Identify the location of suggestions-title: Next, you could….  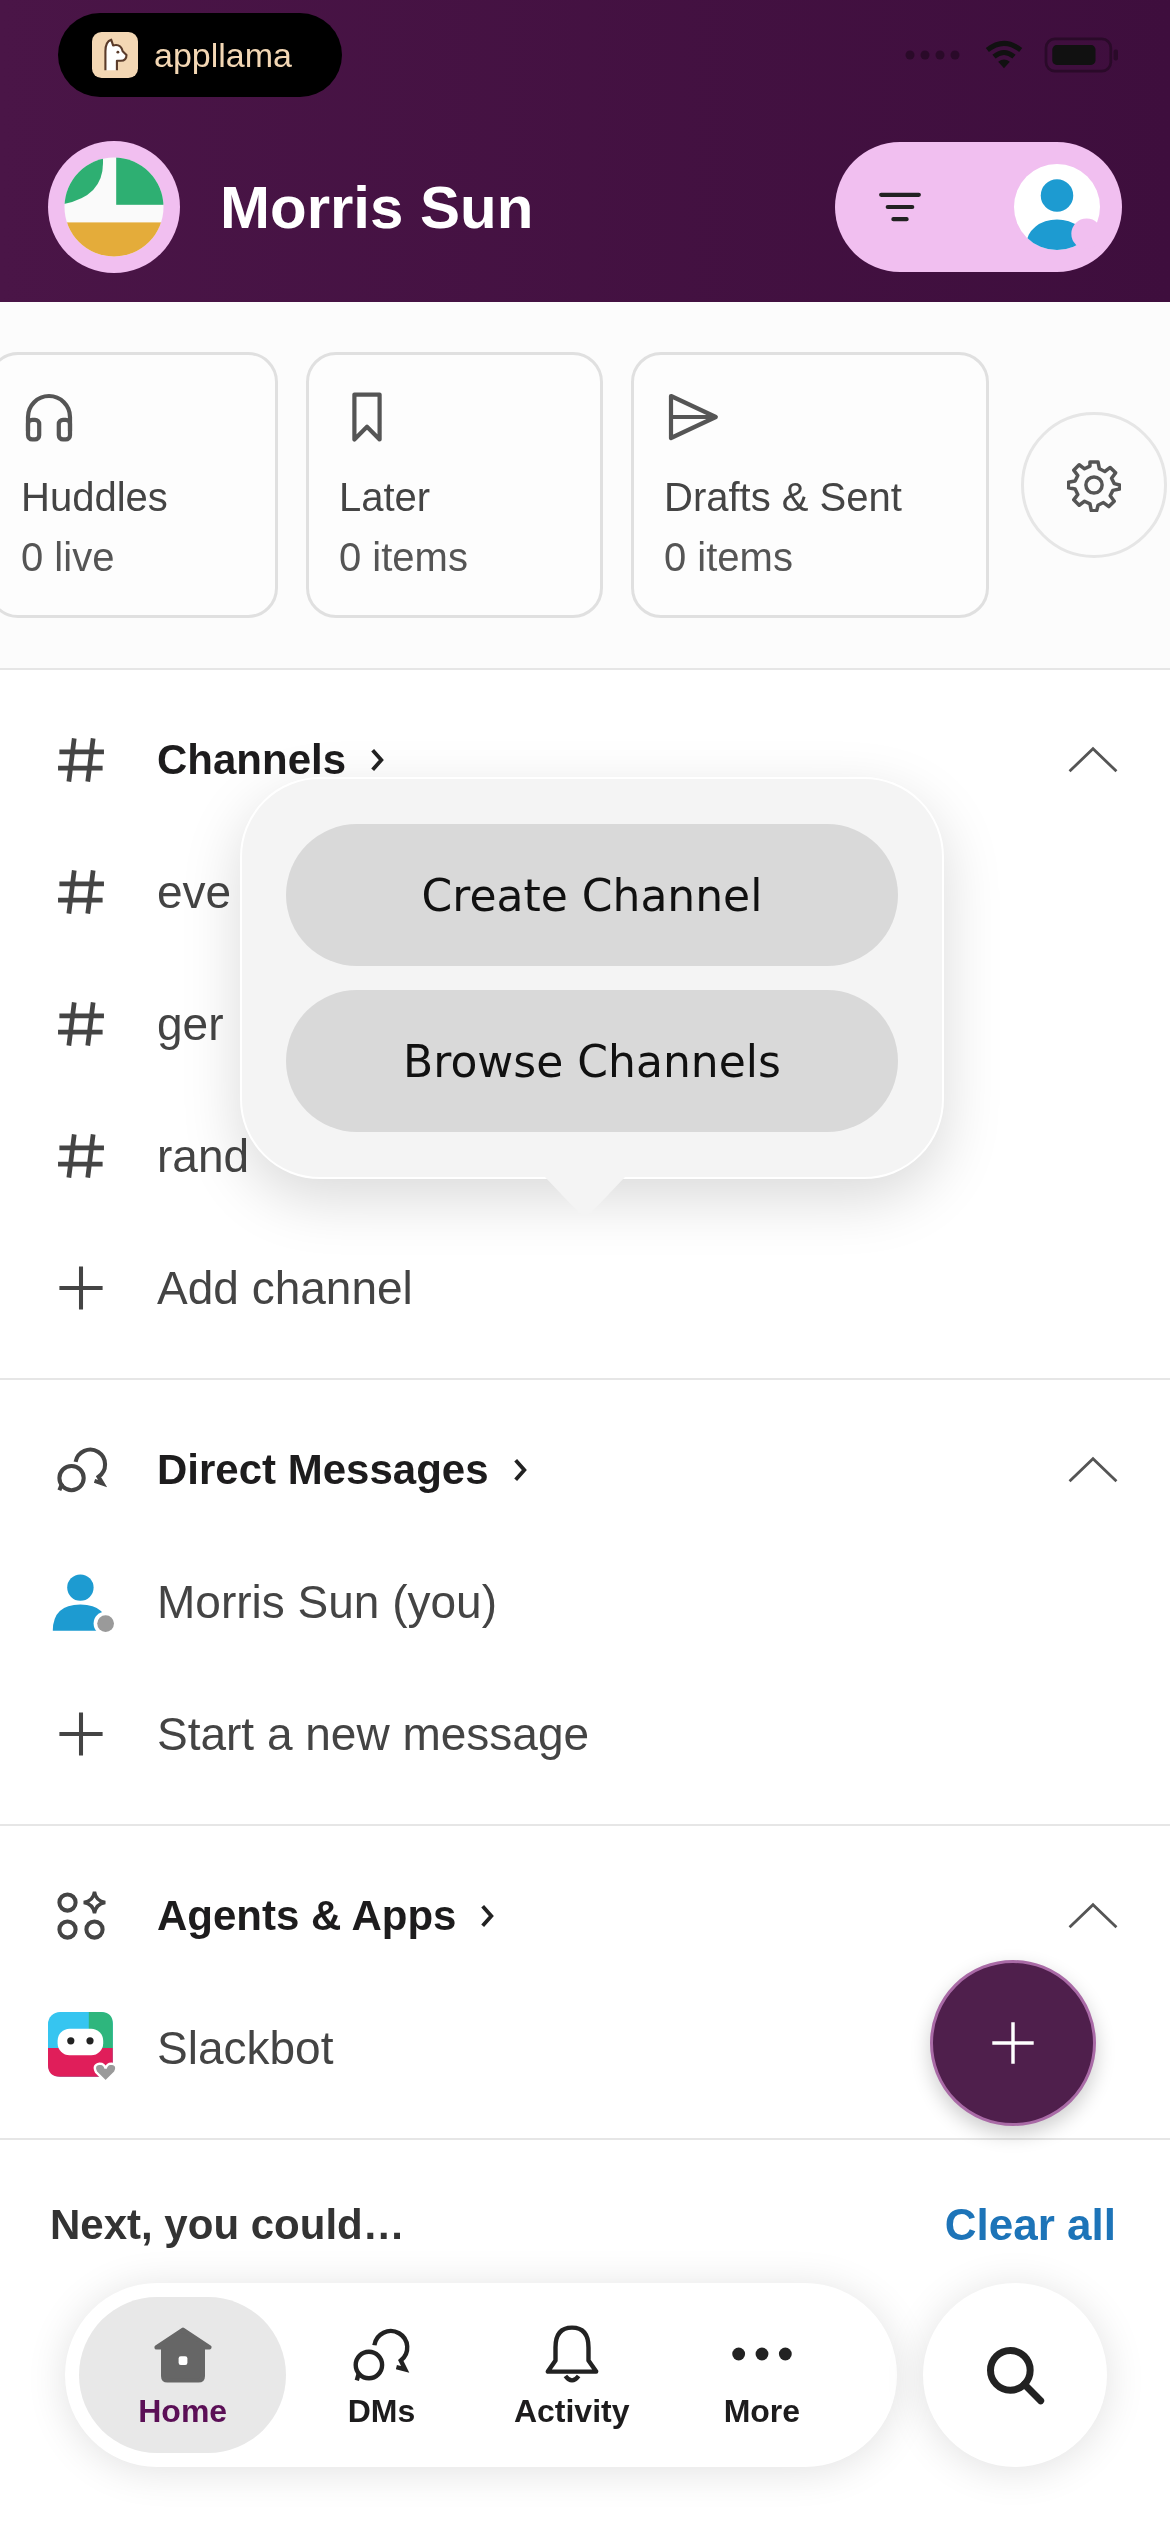
(227, 2225).